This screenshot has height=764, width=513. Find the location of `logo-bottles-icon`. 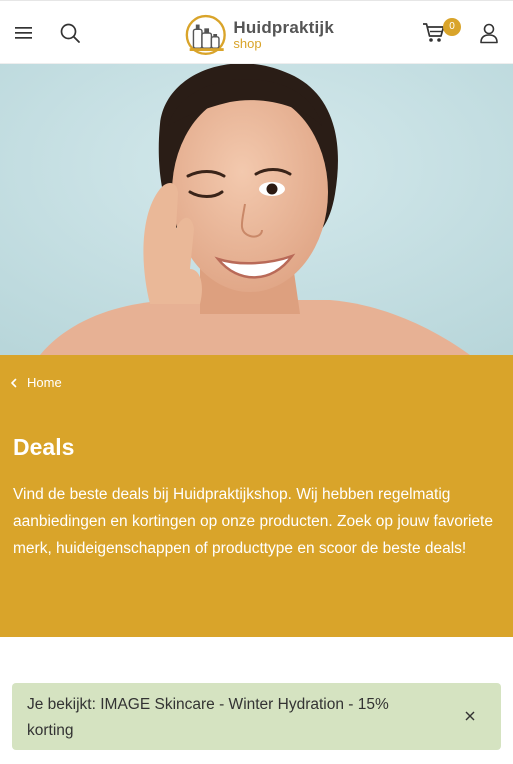

logo-bottles-icon is located at coordinates (205, 35).